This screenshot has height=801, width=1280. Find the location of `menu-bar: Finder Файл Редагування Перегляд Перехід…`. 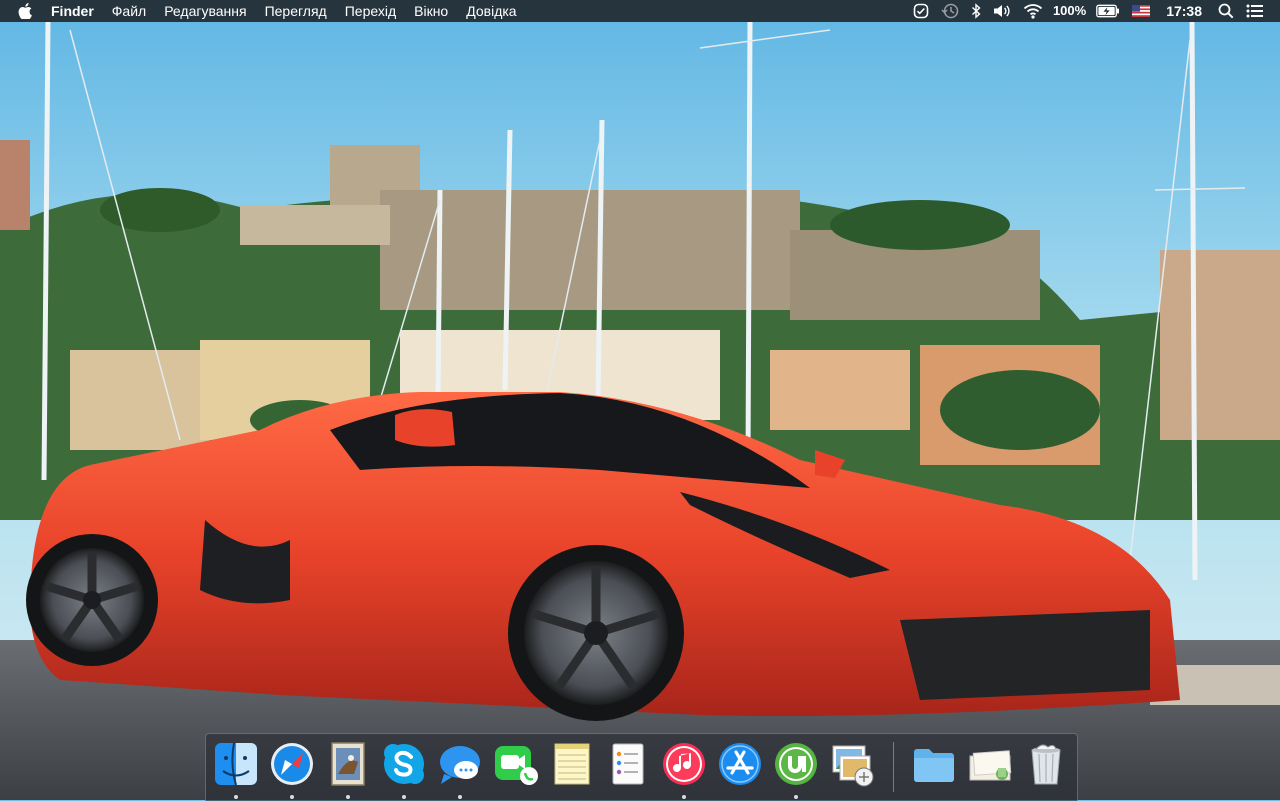

menu-bar: Finder Файл Редагування Перегляд Перехід… is located at coordinates (640, 11).